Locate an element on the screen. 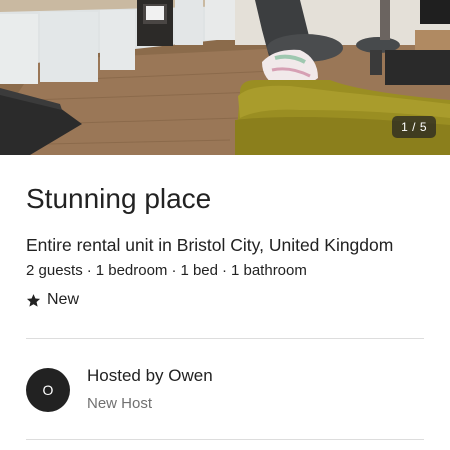  host-section: O Hosted by Owen New Host is located at coordinates (225, 392).